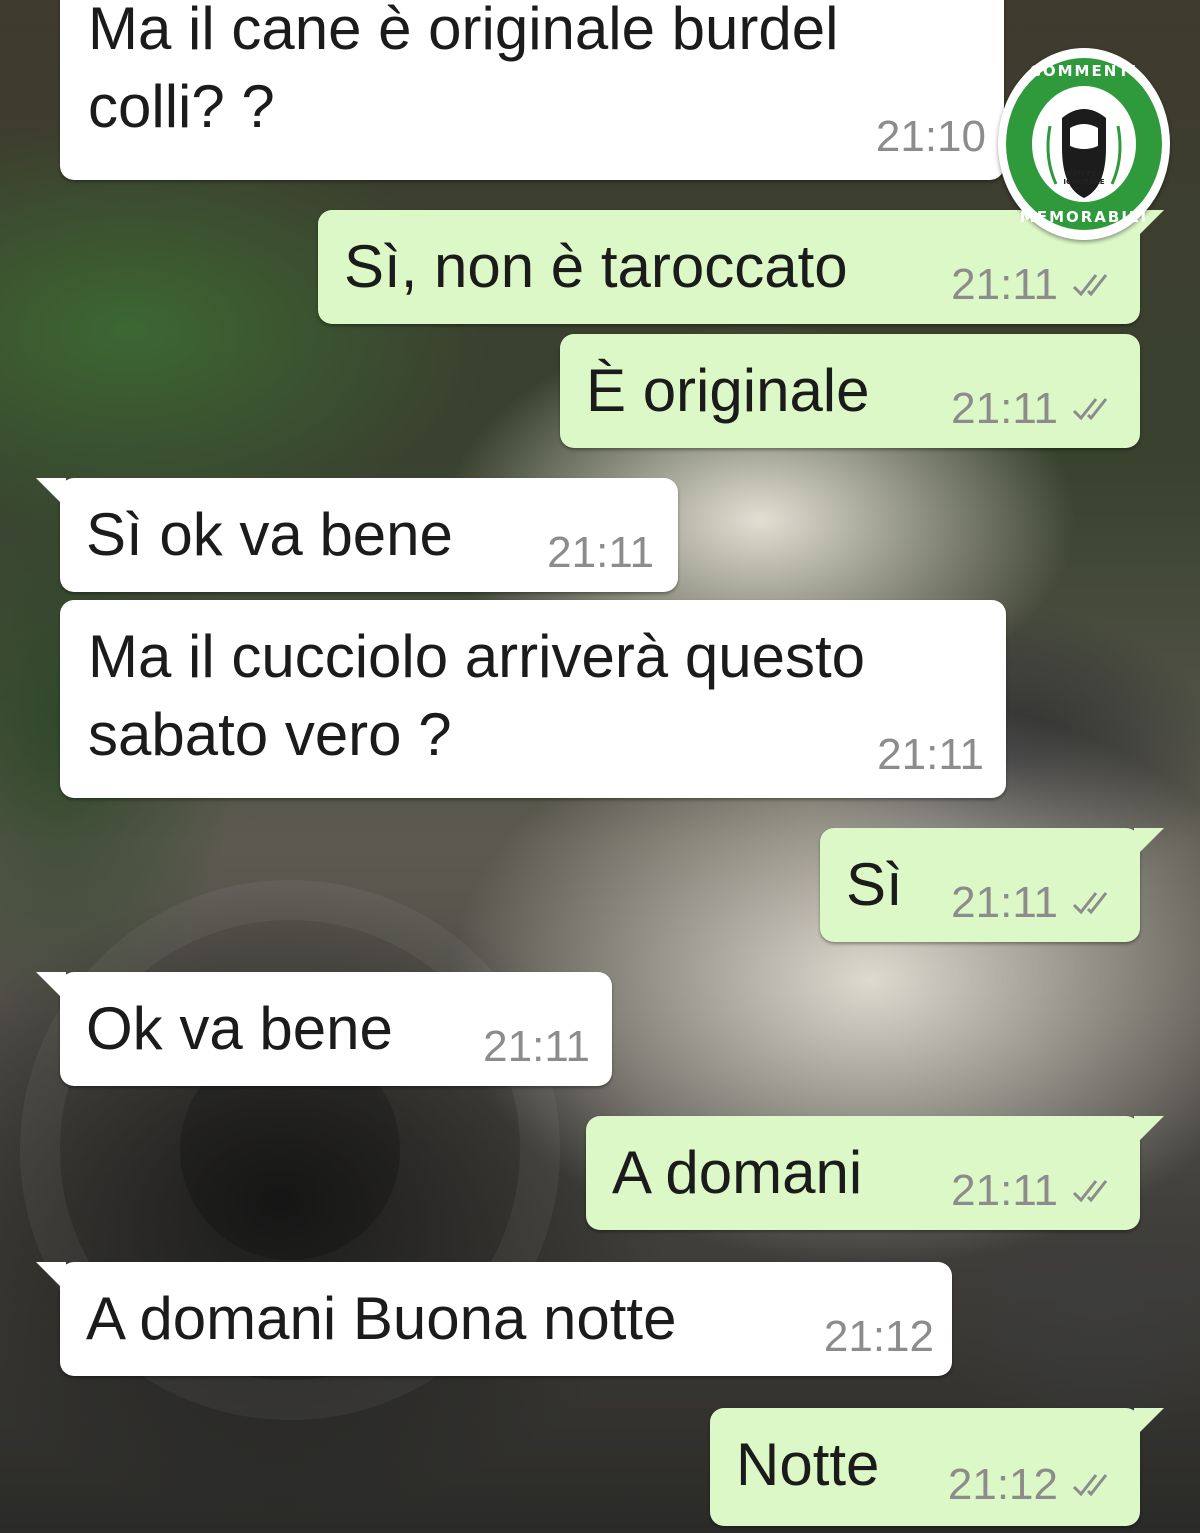 This screenshot has width=1200, height=1533. I want to click on message-text: A domani, so click(737, 1172).